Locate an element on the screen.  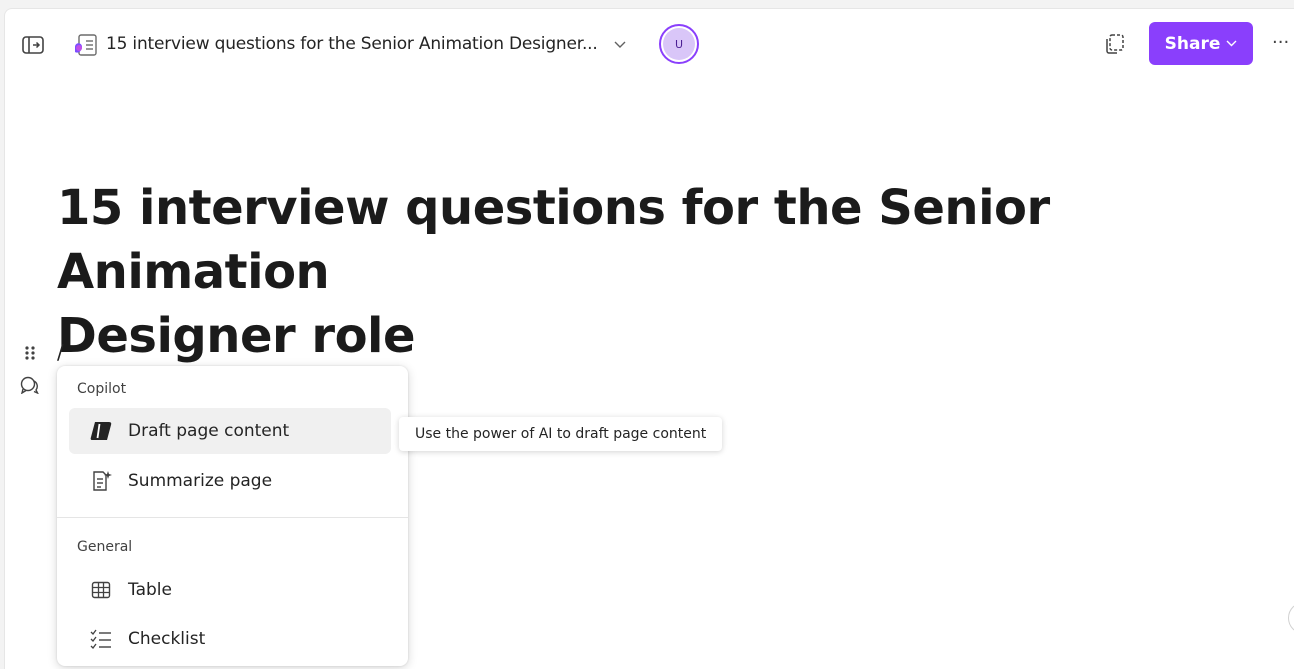
summarize-icon is located at coordinates (101, 481).